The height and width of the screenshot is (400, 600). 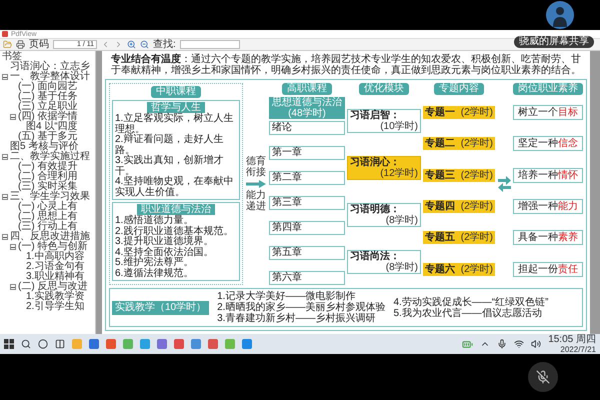 I want to click on intro-paragraph: 专业结合有温度：通过六个专题的教学实施，培养园艺技术专业学生的知农爱农、积极创新、吃苦耐劳、甘于奉献精神，增强乡土和家国情怀，明确乡村振兴的责任使命，真正做到思政元素与岗位职业素养的结合。, so click(x=346, y=65).